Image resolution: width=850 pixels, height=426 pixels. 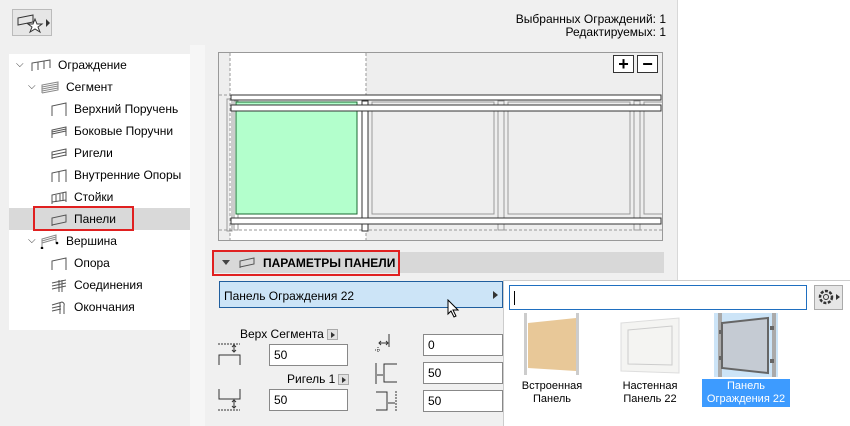 What do you see at coordinates (59, 285) in the screenshot?
I see `connections-icon` at bounding box center [59, 285].